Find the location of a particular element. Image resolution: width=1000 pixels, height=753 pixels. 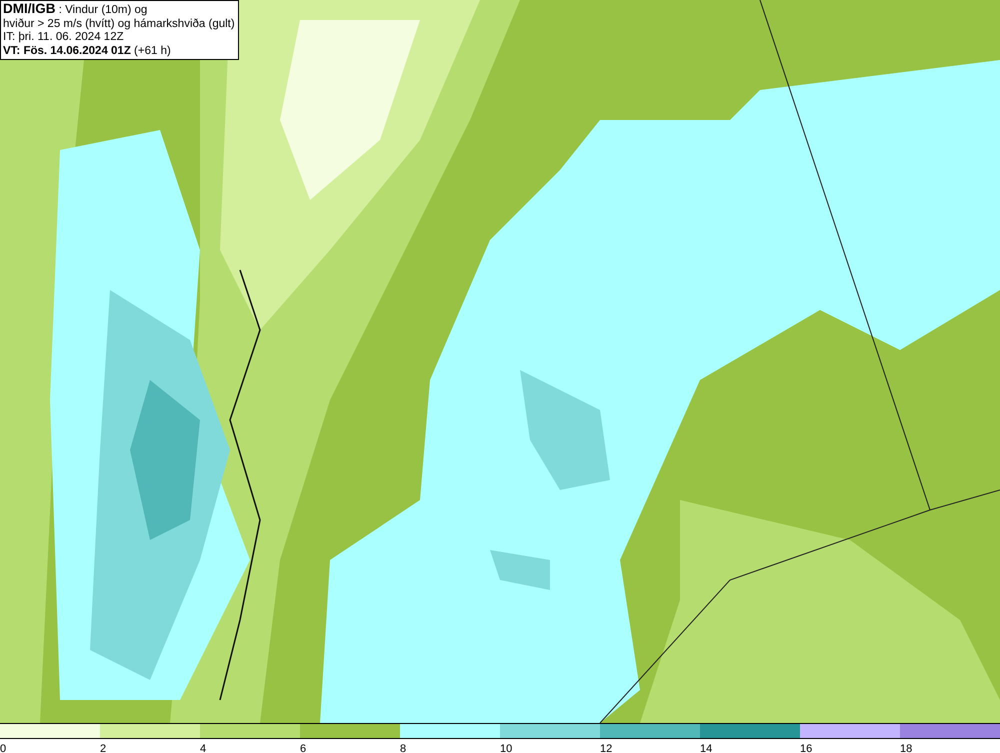

legend-label: 0 is located at coordinates (3, 748).